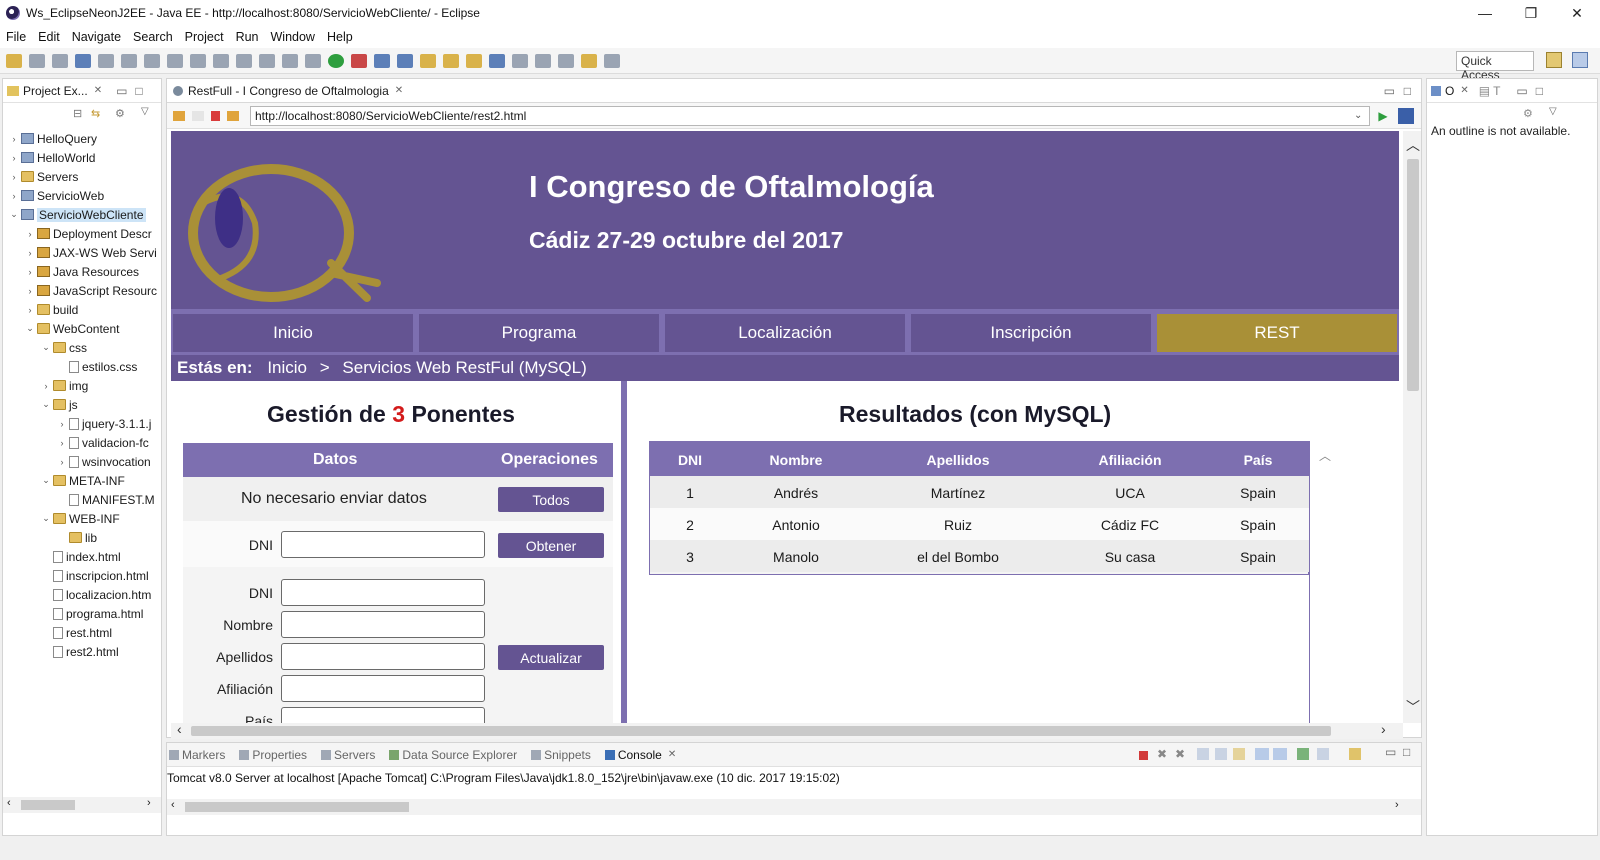 The image size is (1600, 860). I want to click on disconnect-icon, so click(198, 60).